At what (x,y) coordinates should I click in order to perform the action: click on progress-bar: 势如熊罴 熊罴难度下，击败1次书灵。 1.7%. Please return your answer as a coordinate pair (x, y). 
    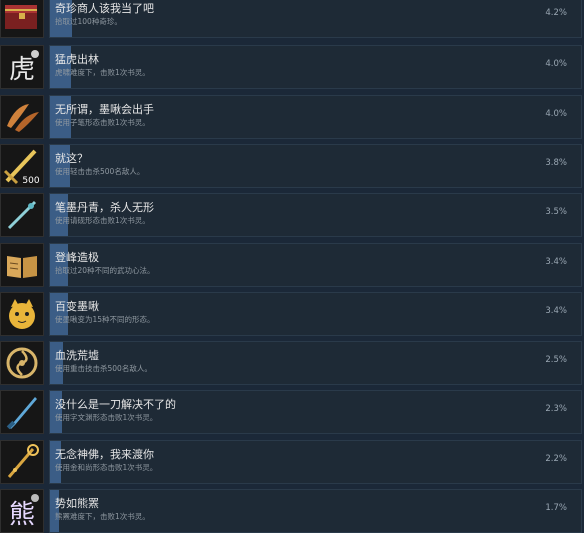
    Looking at the image, I should click on (315, 511).